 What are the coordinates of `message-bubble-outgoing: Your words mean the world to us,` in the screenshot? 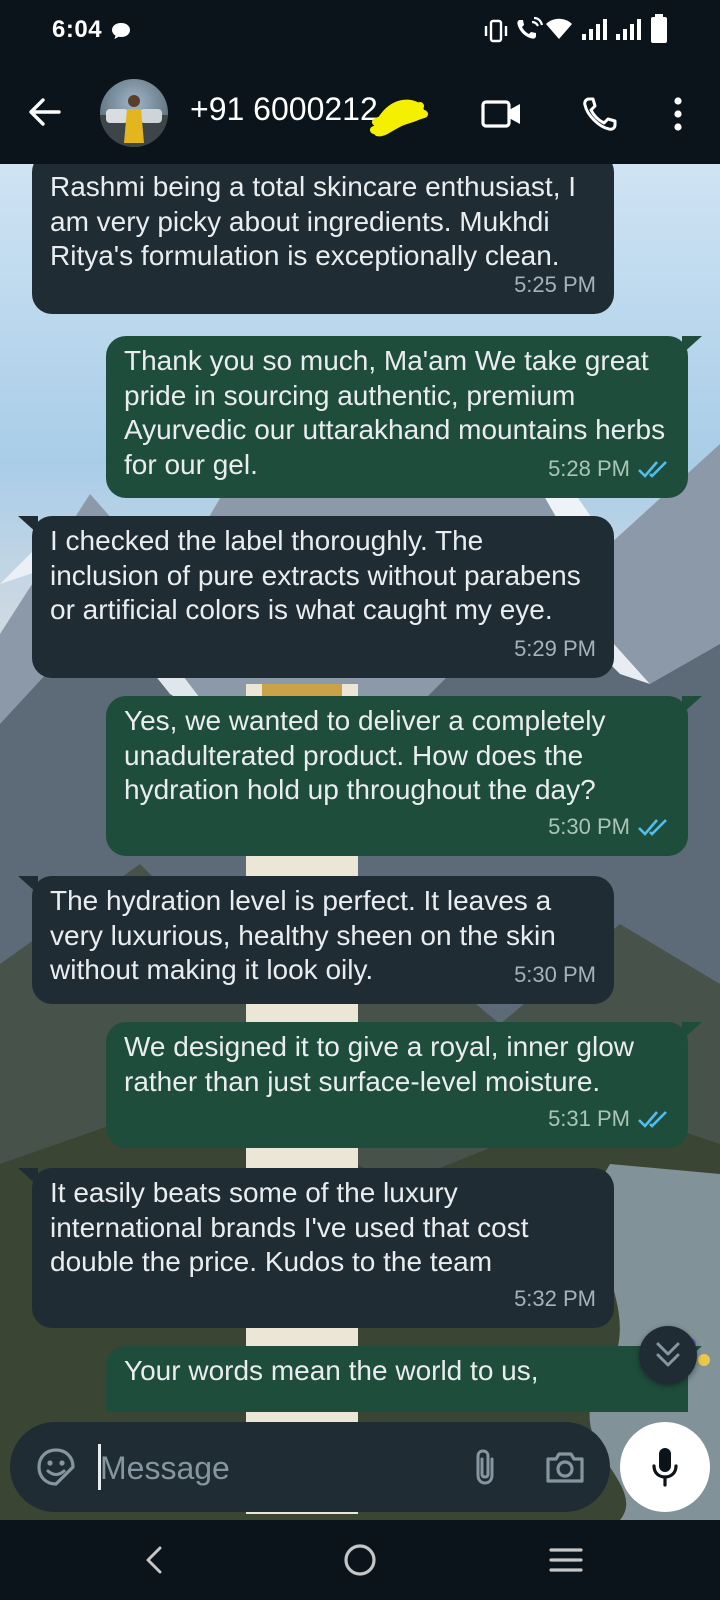 It's located at (404, 1379).